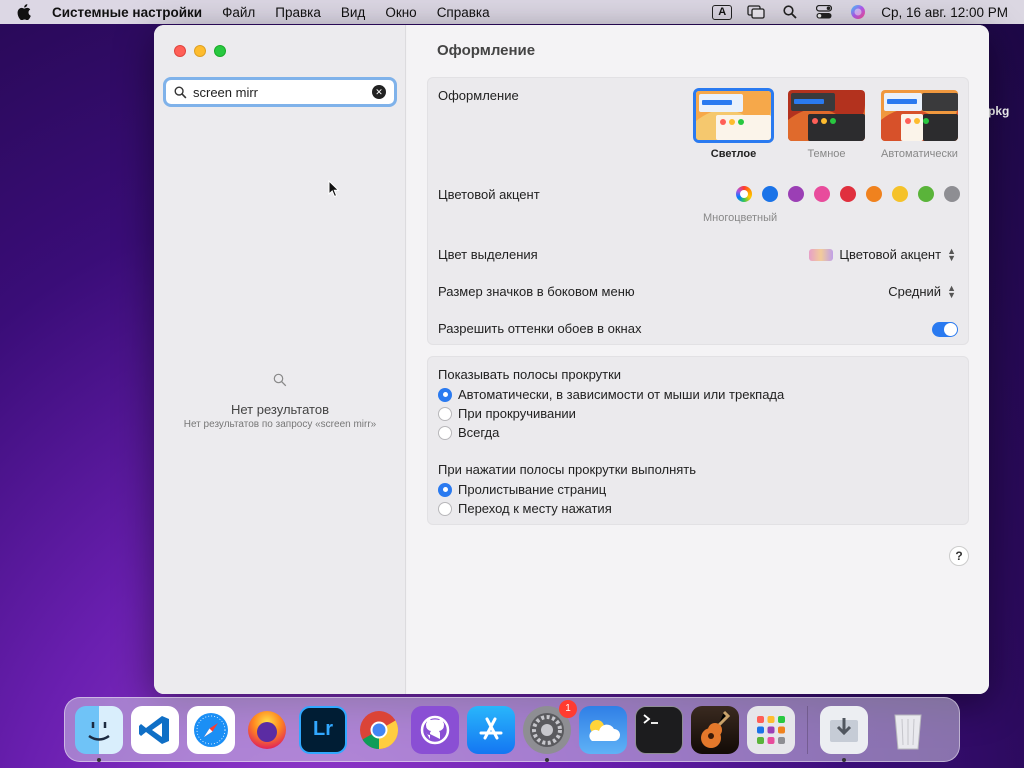 Image resolution: width=1024 pixels, height=768 pixels. Describe the element at coordinates (715, 729) in the screenshot. I see `garageband-icon` at that location.